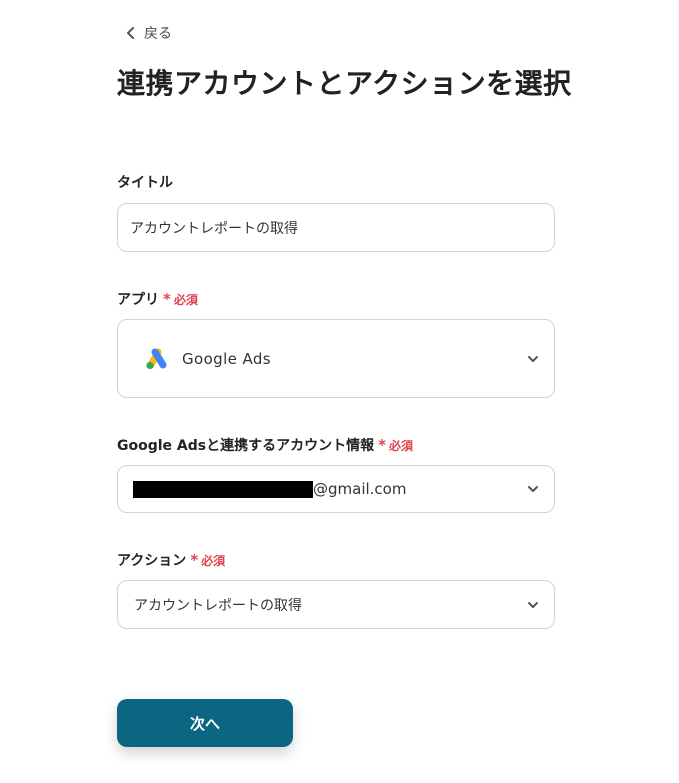  Describe the element at coordinates (344, 83) in the screenshot. I see `page-title: 連携アカウントとアクションを選択` at that location.